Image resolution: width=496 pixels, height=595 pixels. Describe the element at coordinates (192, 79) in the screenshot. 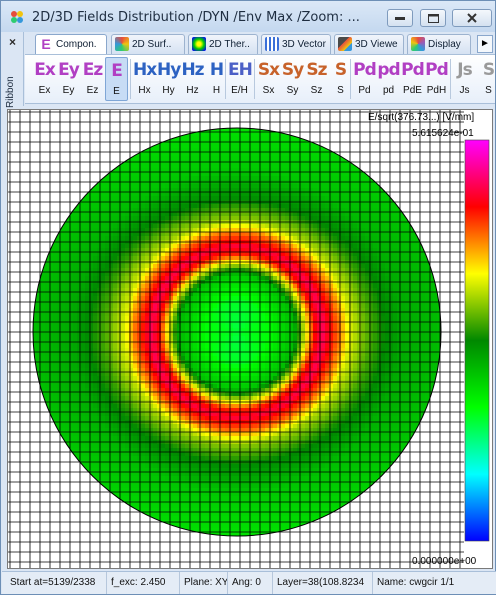

I see `field-button-hz: Hz Hz` at that location.